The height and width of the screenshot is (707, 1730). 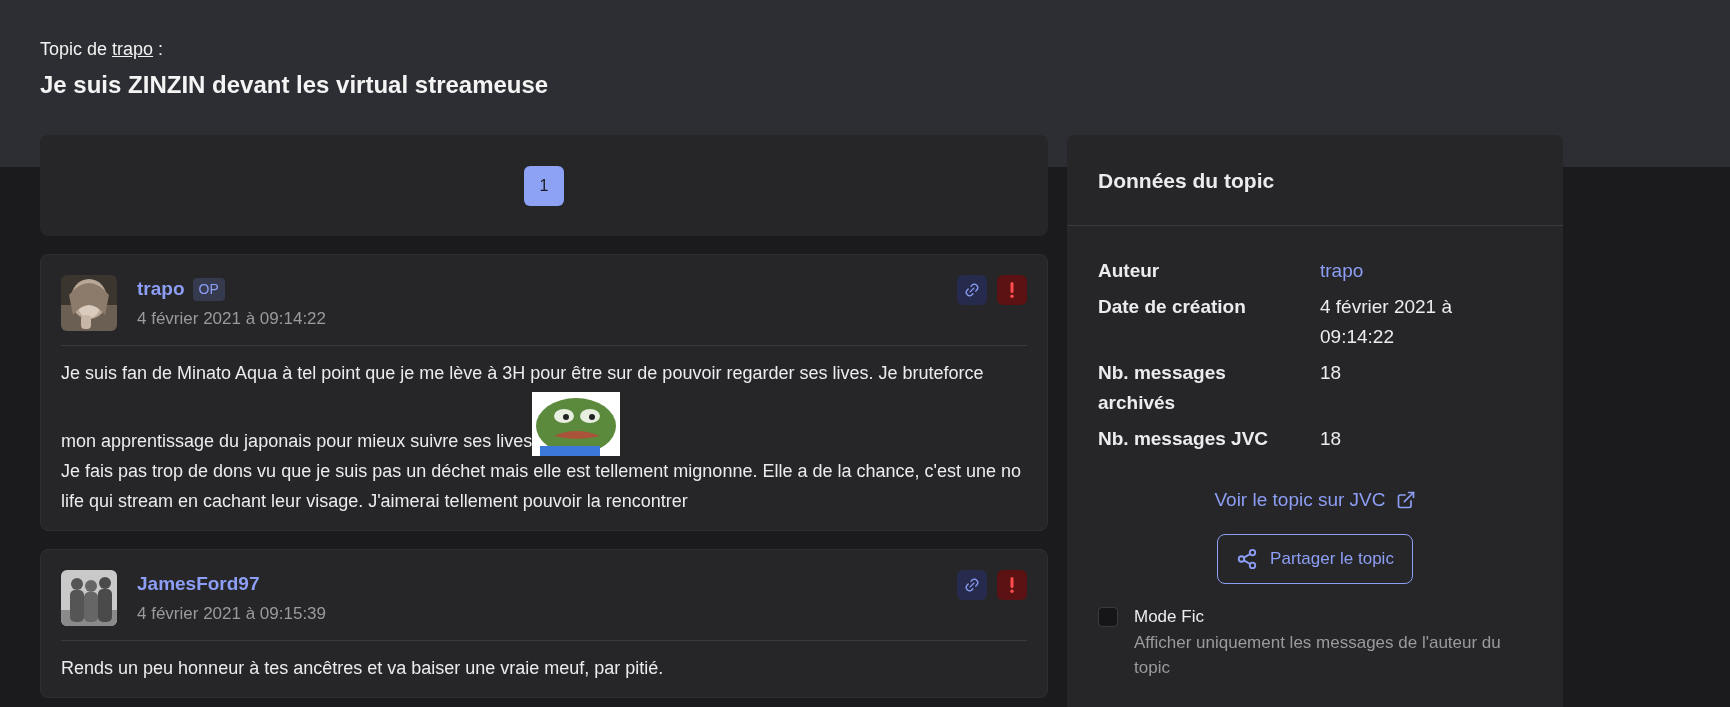 What do you see at coordinates (363, 668) in the screenshot?
I see `post-text: Rends un peu honneur à tes ancêtres et va baiser une vraie meuf, par pitié.` at bounding box center [363, 668].